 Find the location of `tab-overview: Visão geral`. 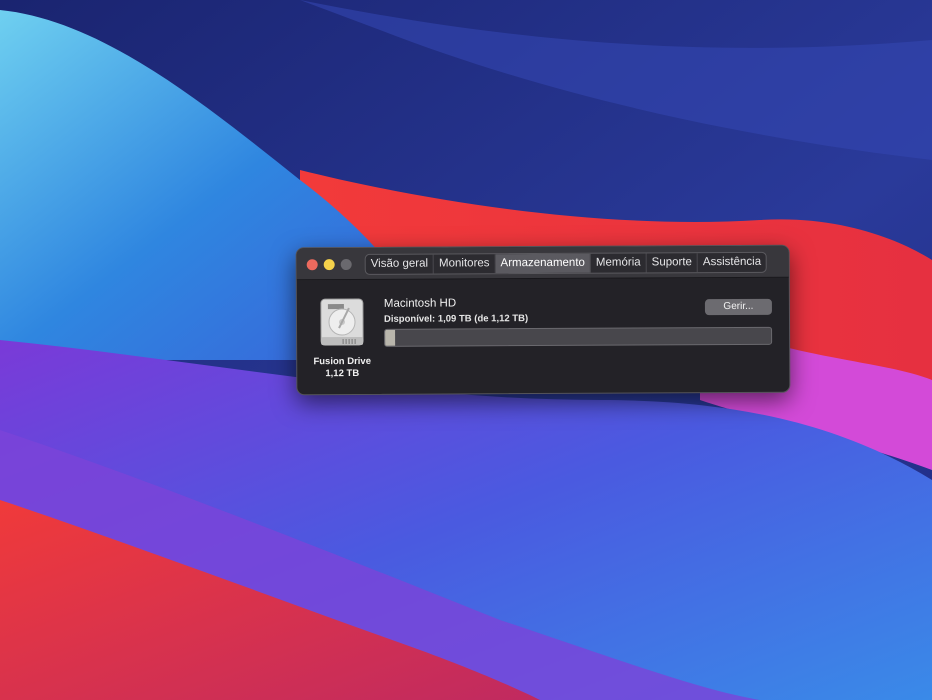

tab-overview: Visão geral is located at coordinates (400, 264).